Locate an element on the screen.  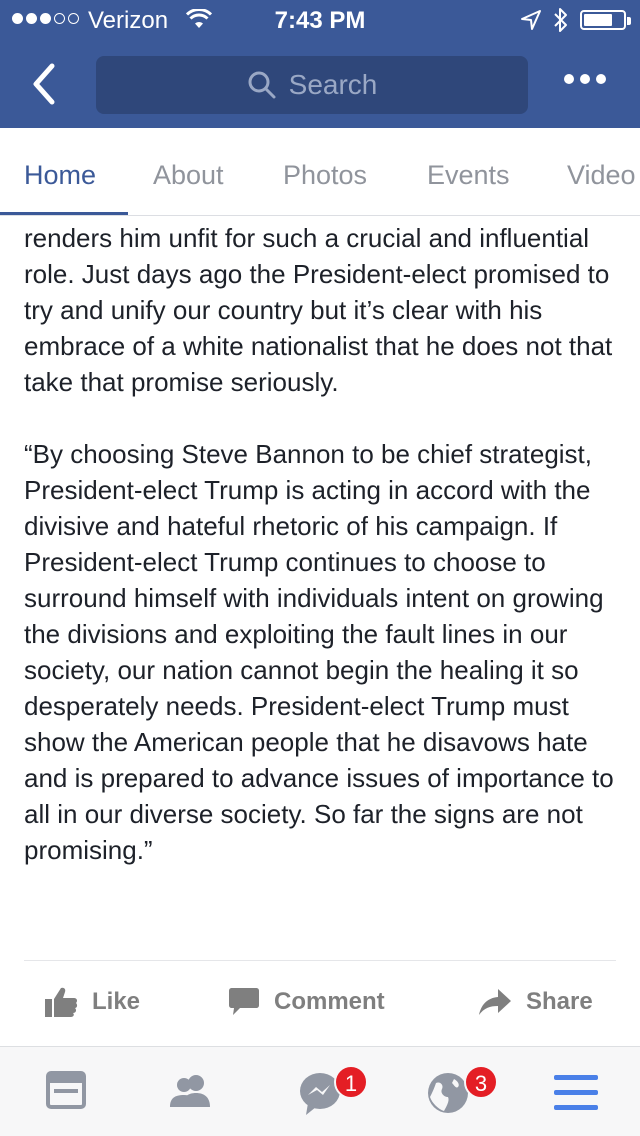
battery-icon is located at coordinates (605, 20).